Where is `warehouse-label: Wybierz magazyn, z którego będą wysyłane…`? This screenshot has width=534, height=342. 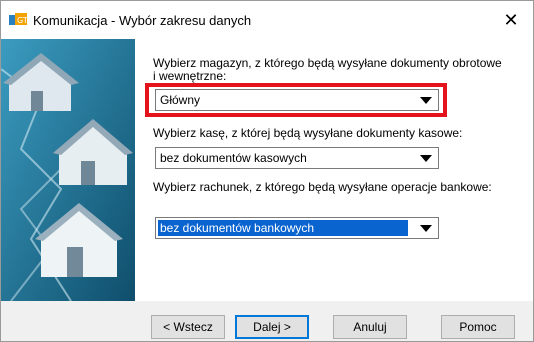
warehouse-label: Wybierz magazyn, z którego będą wysyłane… is located at coordinates (327, 69).